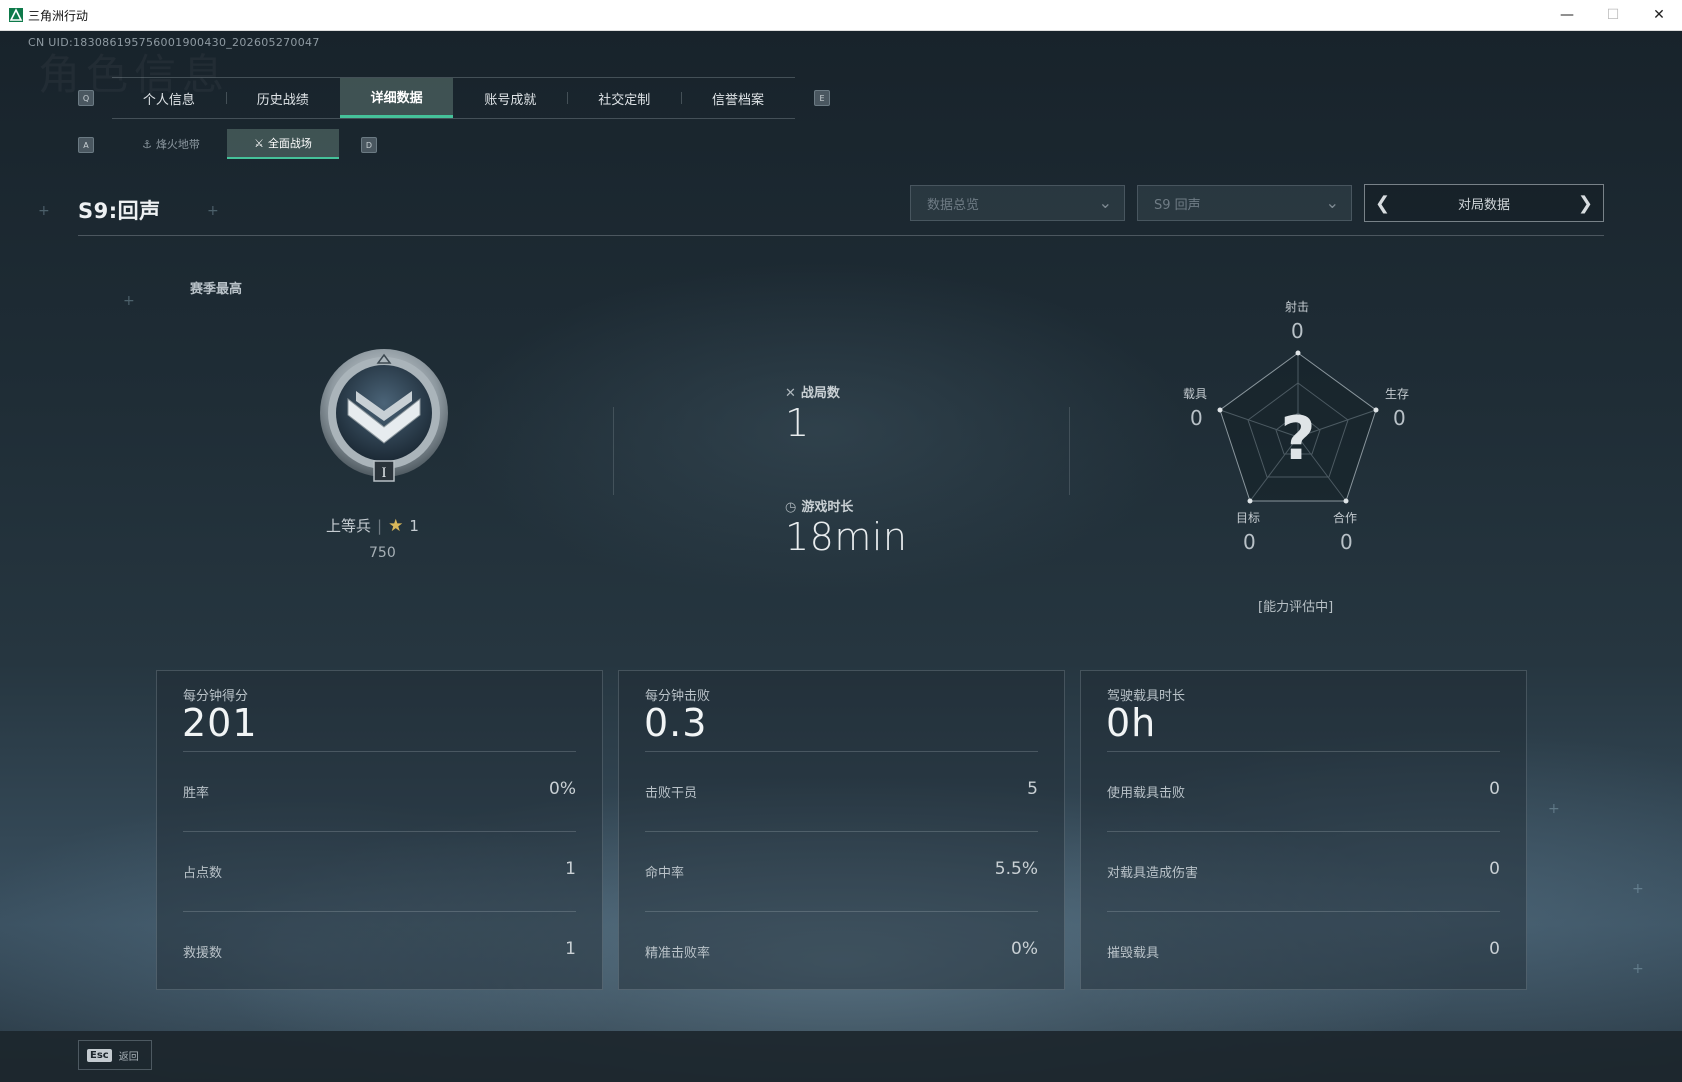 Image resolution: width=1682 pixels, height=1082 pixels. I want to click on chevron-down-icon: ⌄, so click(1332, 202).